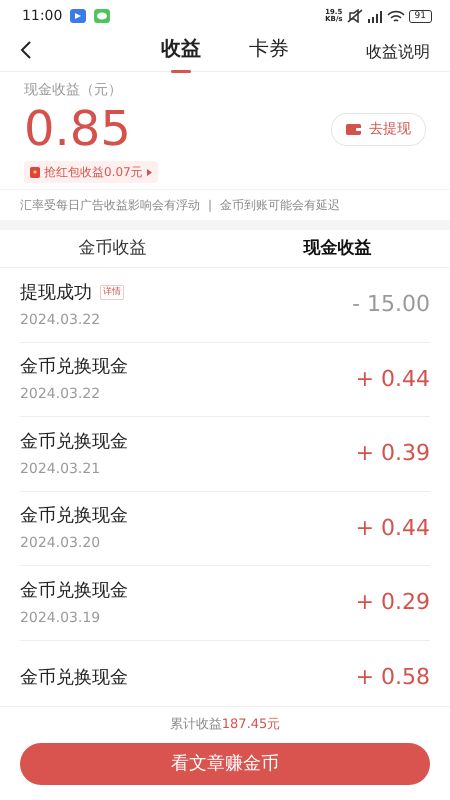 The height and width of the screenshot is (800, 450). What do you see at coordinates (225, 725) in the screenshot?
I see `total-earnings: 累计收益187.45元` at bounding box center [225, 725].